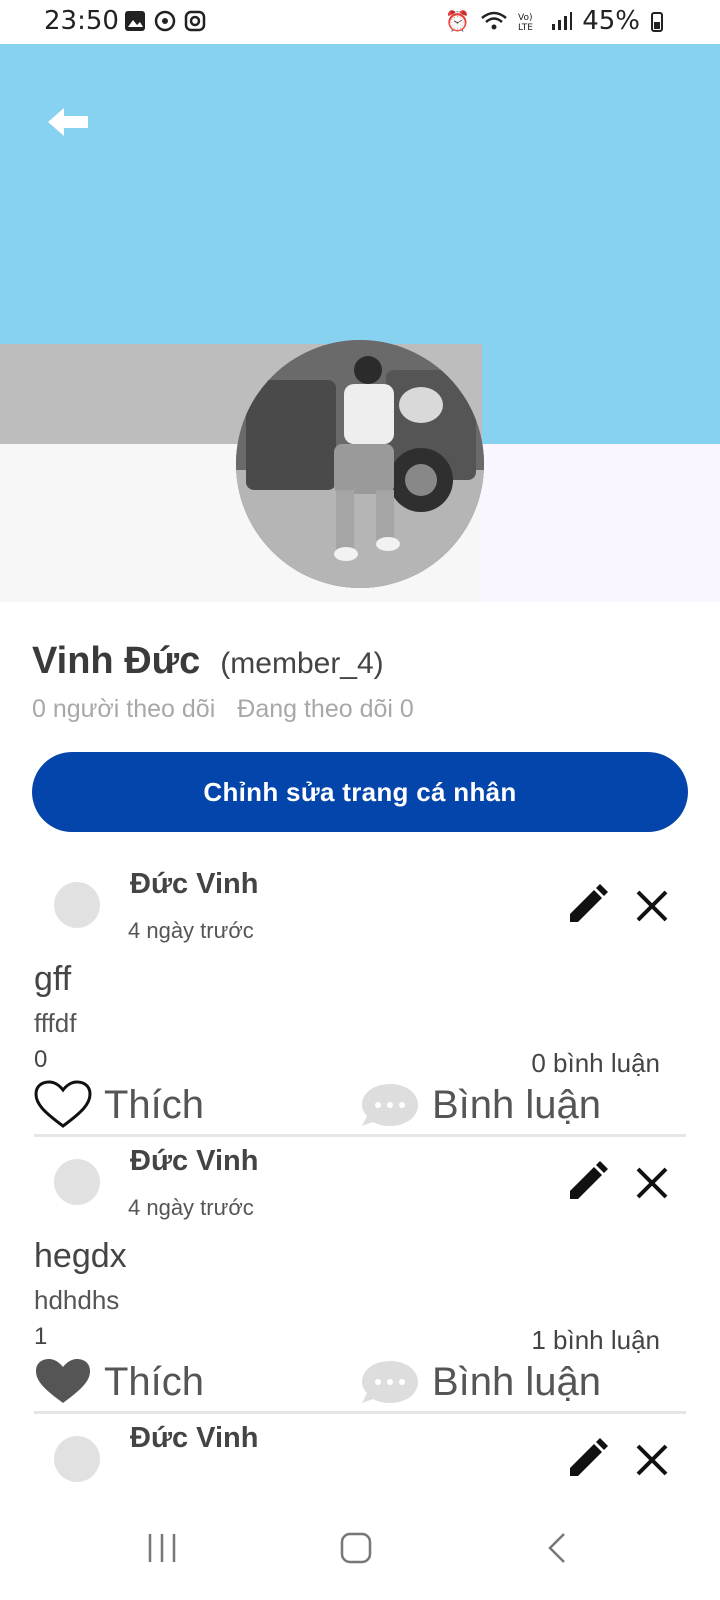 The height and width of the screenshot is (1600, 720). I want to click on system-navigation-bar, so click(360, 1550).